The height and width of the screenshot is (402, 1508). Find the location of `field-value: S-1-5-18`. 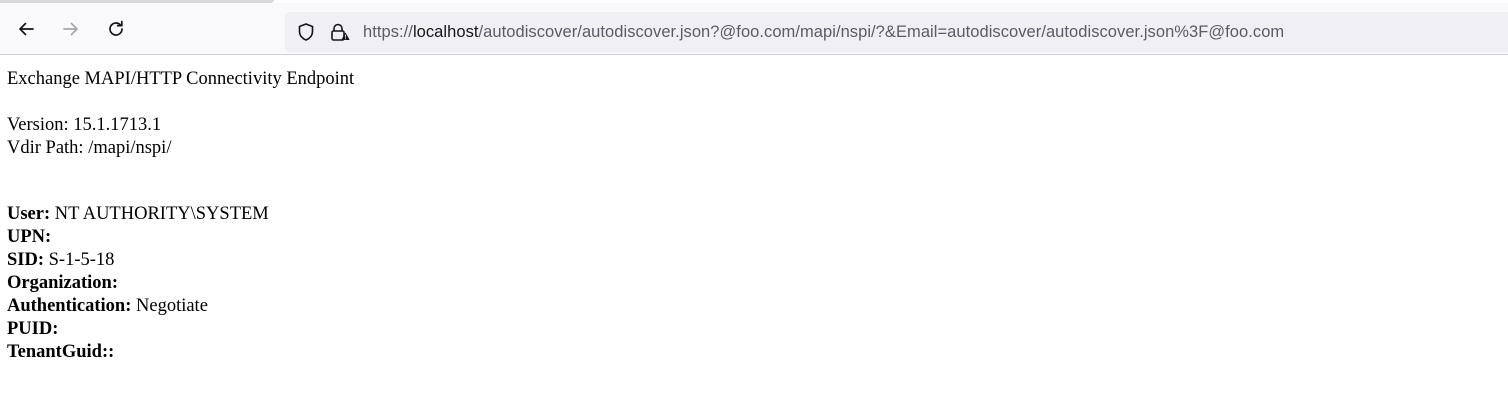

field-value: S-1-5-18 is located at coordinates (81, 260).